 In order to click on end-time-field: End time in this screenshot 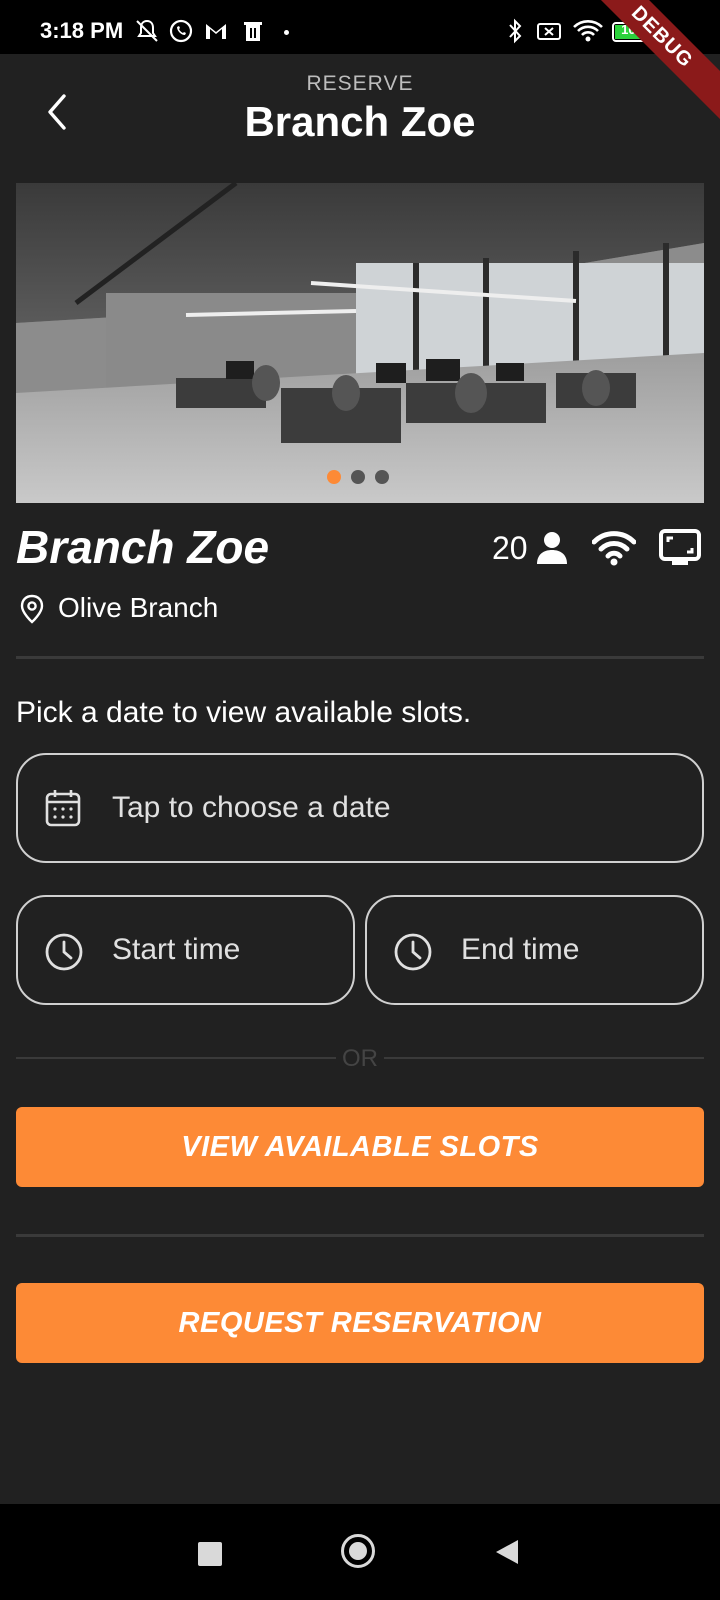, I will do `click(534, 950)`.